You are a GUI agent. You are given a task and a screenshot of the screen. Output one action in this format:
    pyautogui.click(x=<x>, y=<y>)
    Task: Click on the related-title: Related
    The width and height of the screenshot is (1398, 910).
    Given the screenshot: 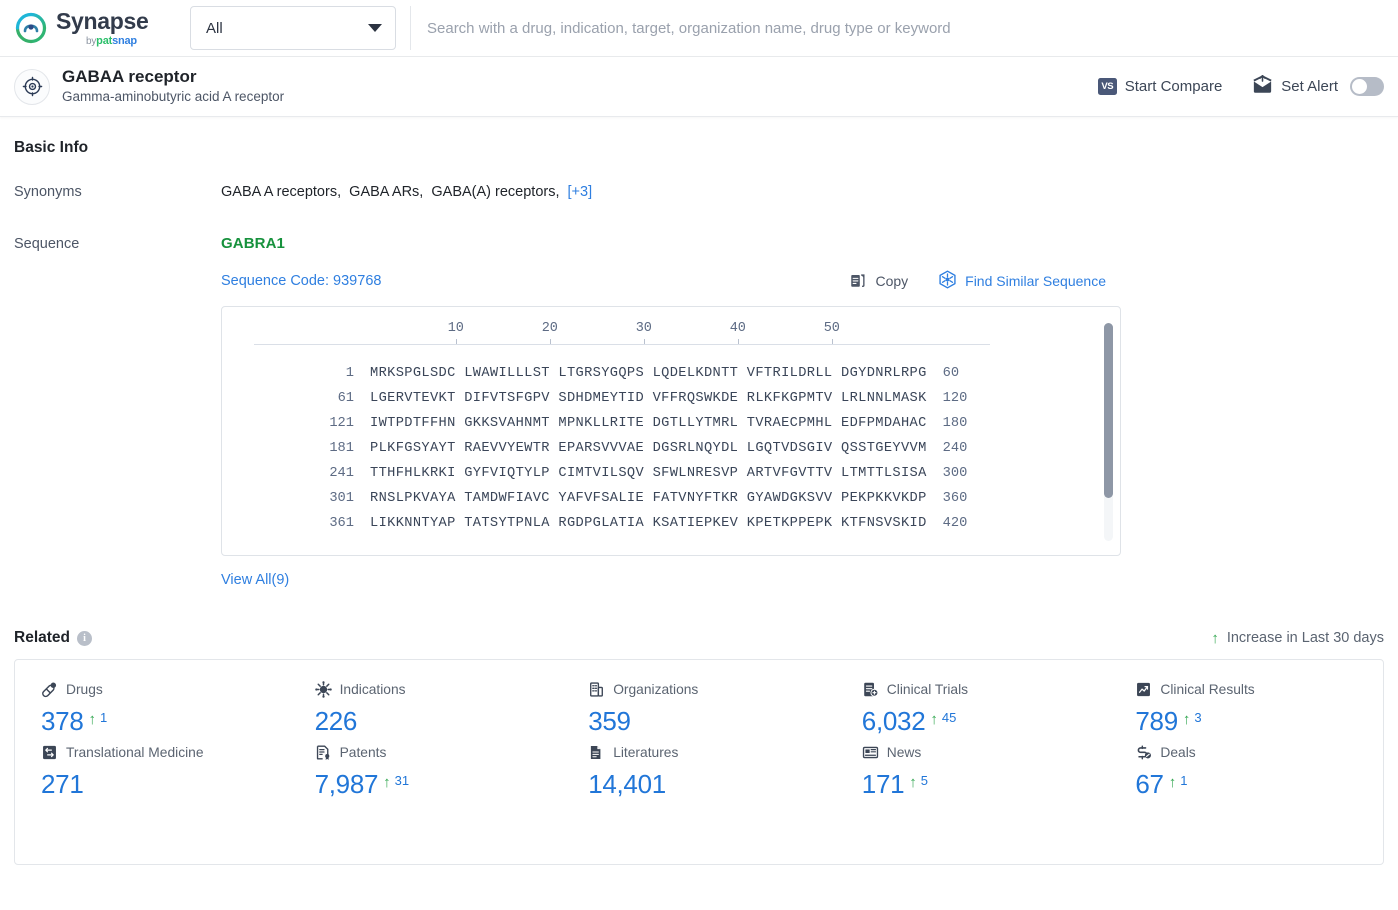 What is the action you would take?
    pyautogui.click(x=42, y=637)
    